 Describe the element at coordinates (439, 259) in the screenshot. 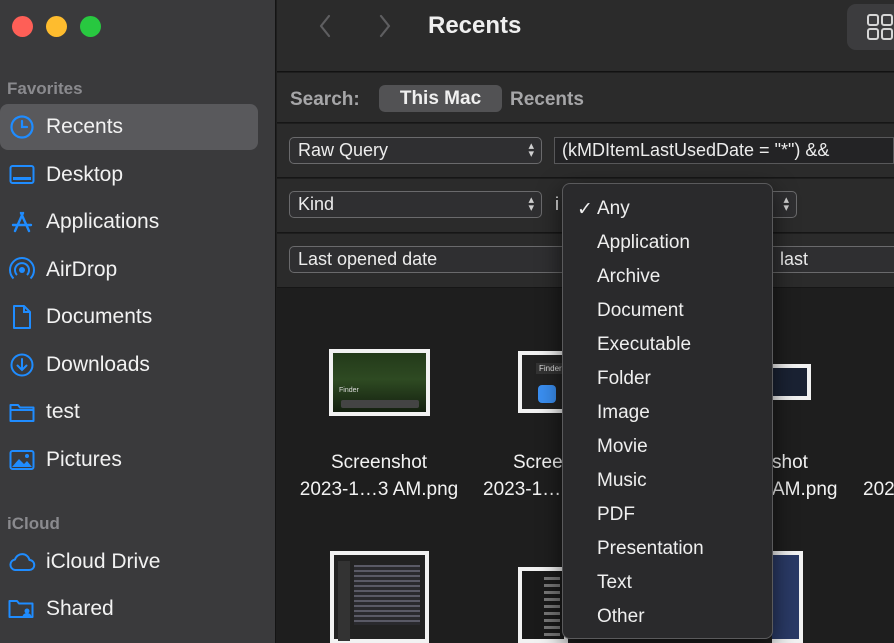

I see `attribute-popup: Last opened date` at that location.